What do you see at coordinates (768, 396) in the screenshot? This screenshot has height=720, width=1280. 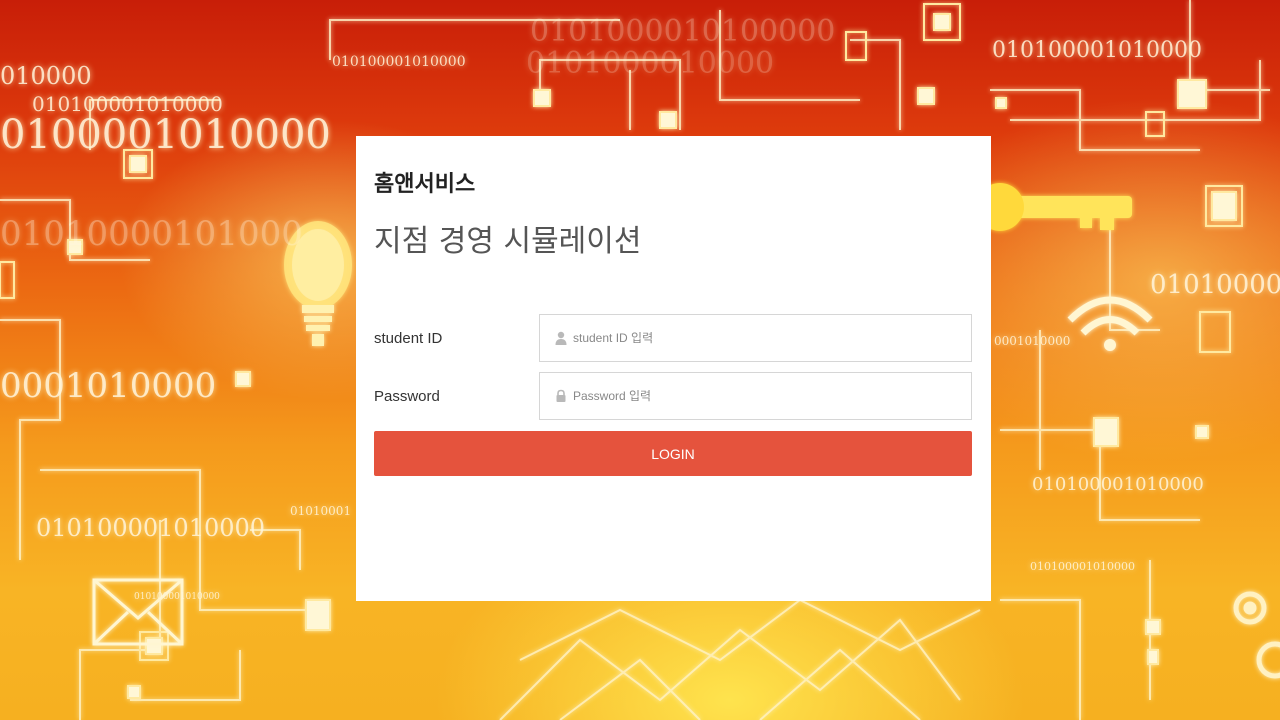 I see `password-input` at bounding box center [768, 396].